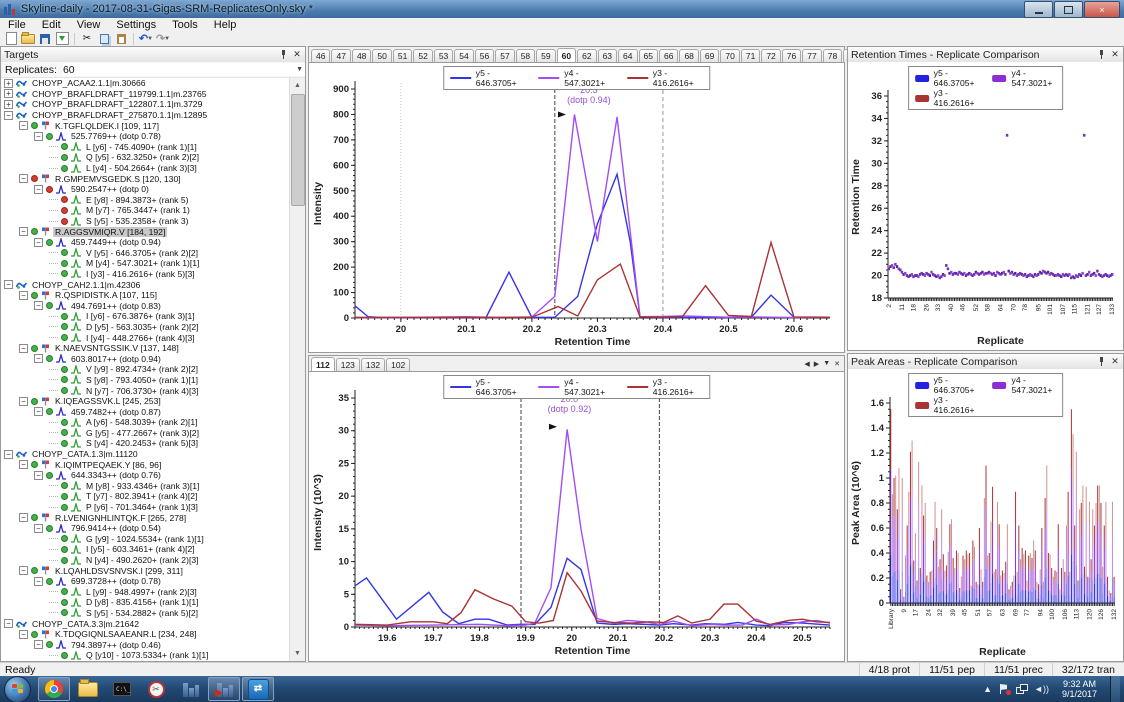 The width and height of the screenshot is (1124, 702). Describe the element at coordinates (771, 55) in the screenshot. I see `replicate-tab-72: 72` at that location.